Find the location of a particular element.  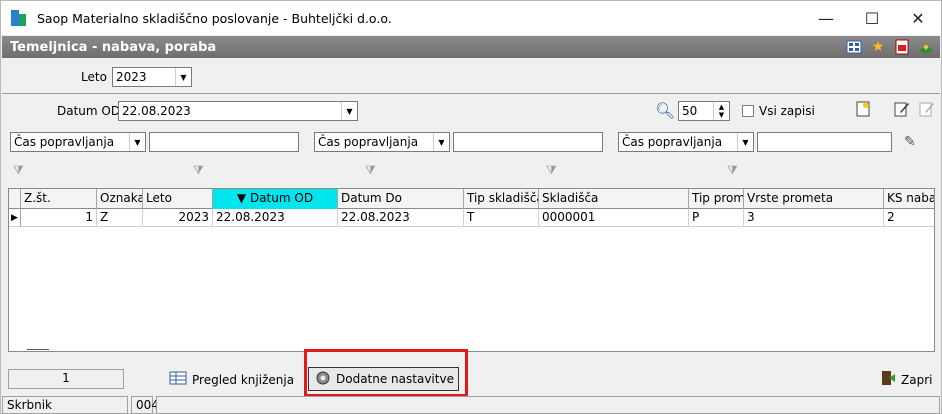

dodatne-nastavitve-label: Dodatne nastavitve is located at coordinates (395, 379).